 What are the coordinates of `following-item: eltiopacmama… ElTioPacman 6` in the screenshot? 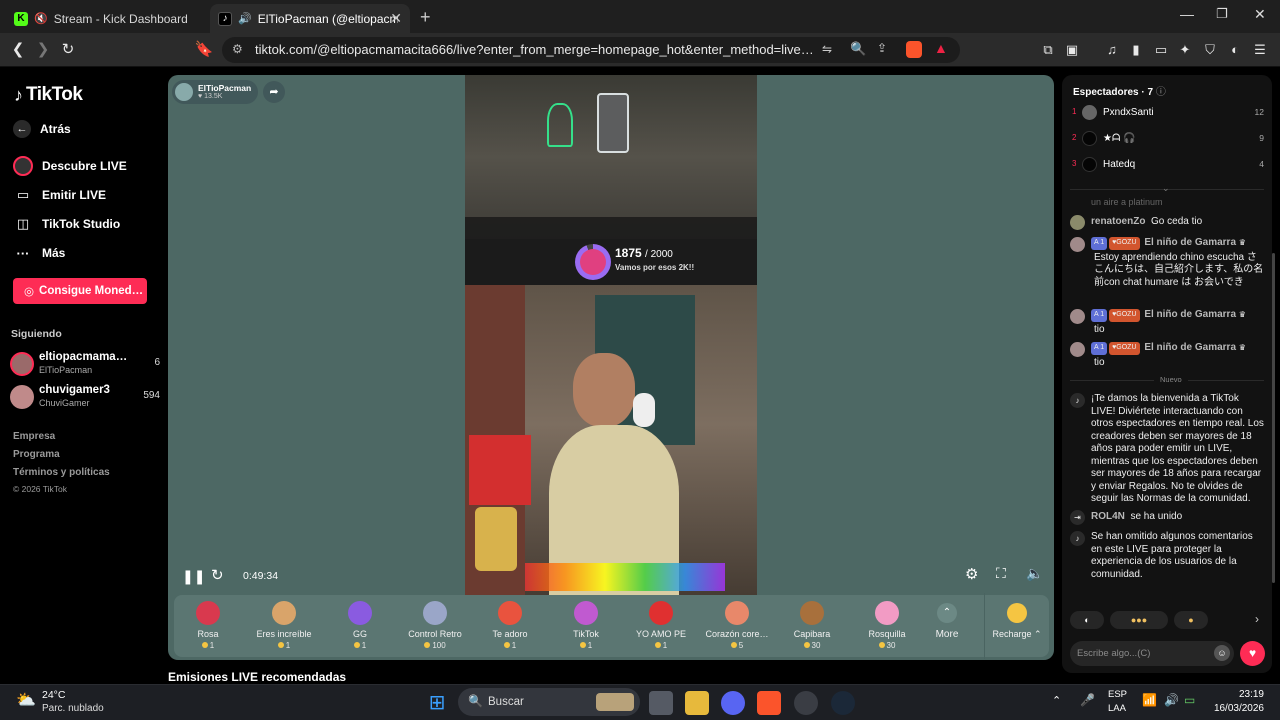 It's located at (85, 364).